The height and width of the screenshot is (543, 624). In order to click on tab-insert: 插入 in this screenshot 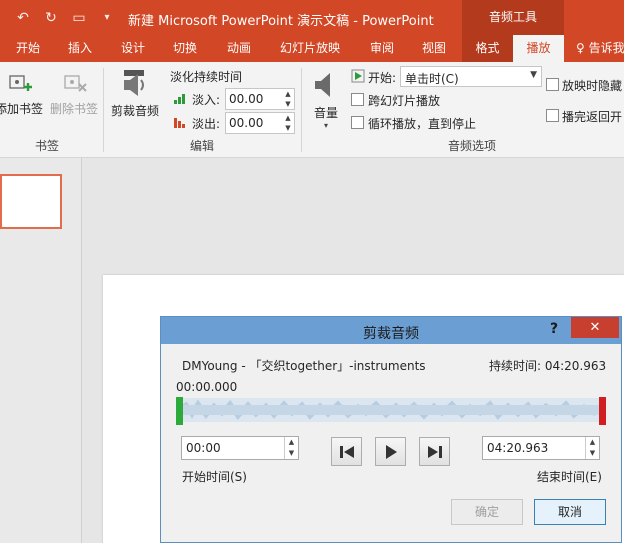, I will do `click(80, 48)`.